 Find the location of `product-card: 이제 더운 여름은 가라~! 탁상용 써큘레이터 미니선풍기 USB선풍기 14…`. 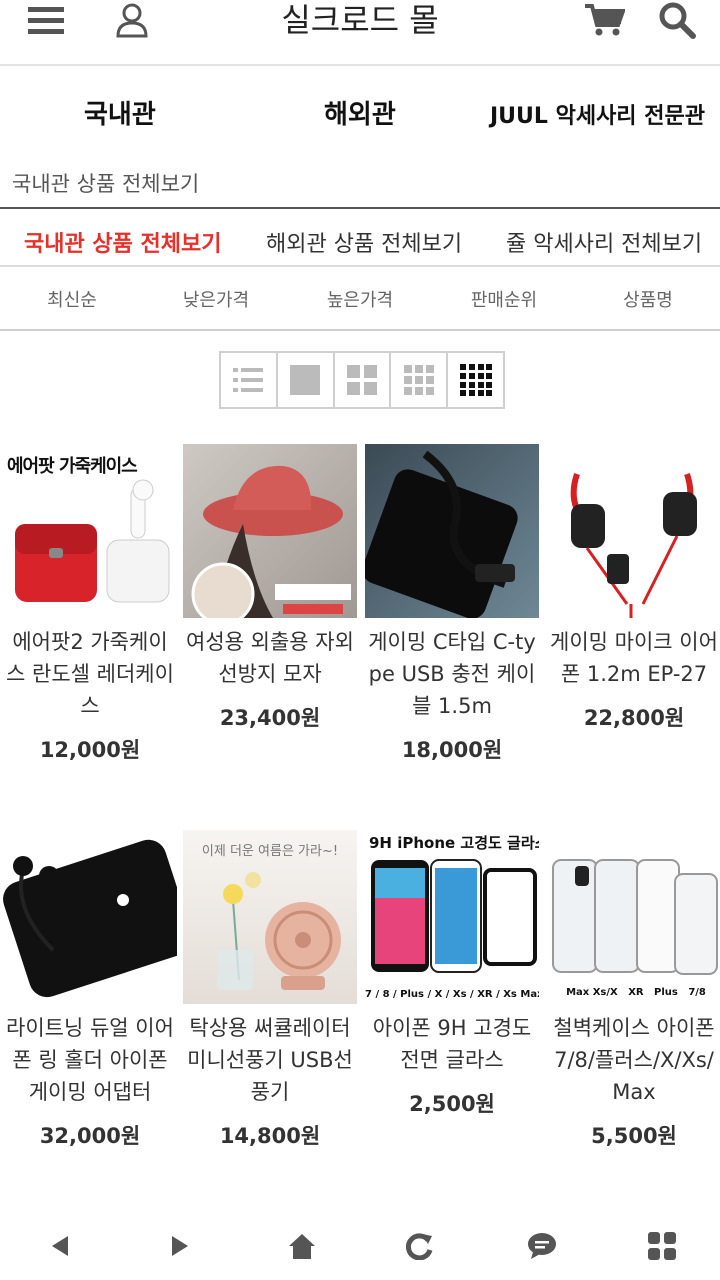

product-card: 이제 더운 여름은 가라~! 탁상용 써큘레이터 미니선풍기 USB선풍기 14… is located at coordinates (270, 990).